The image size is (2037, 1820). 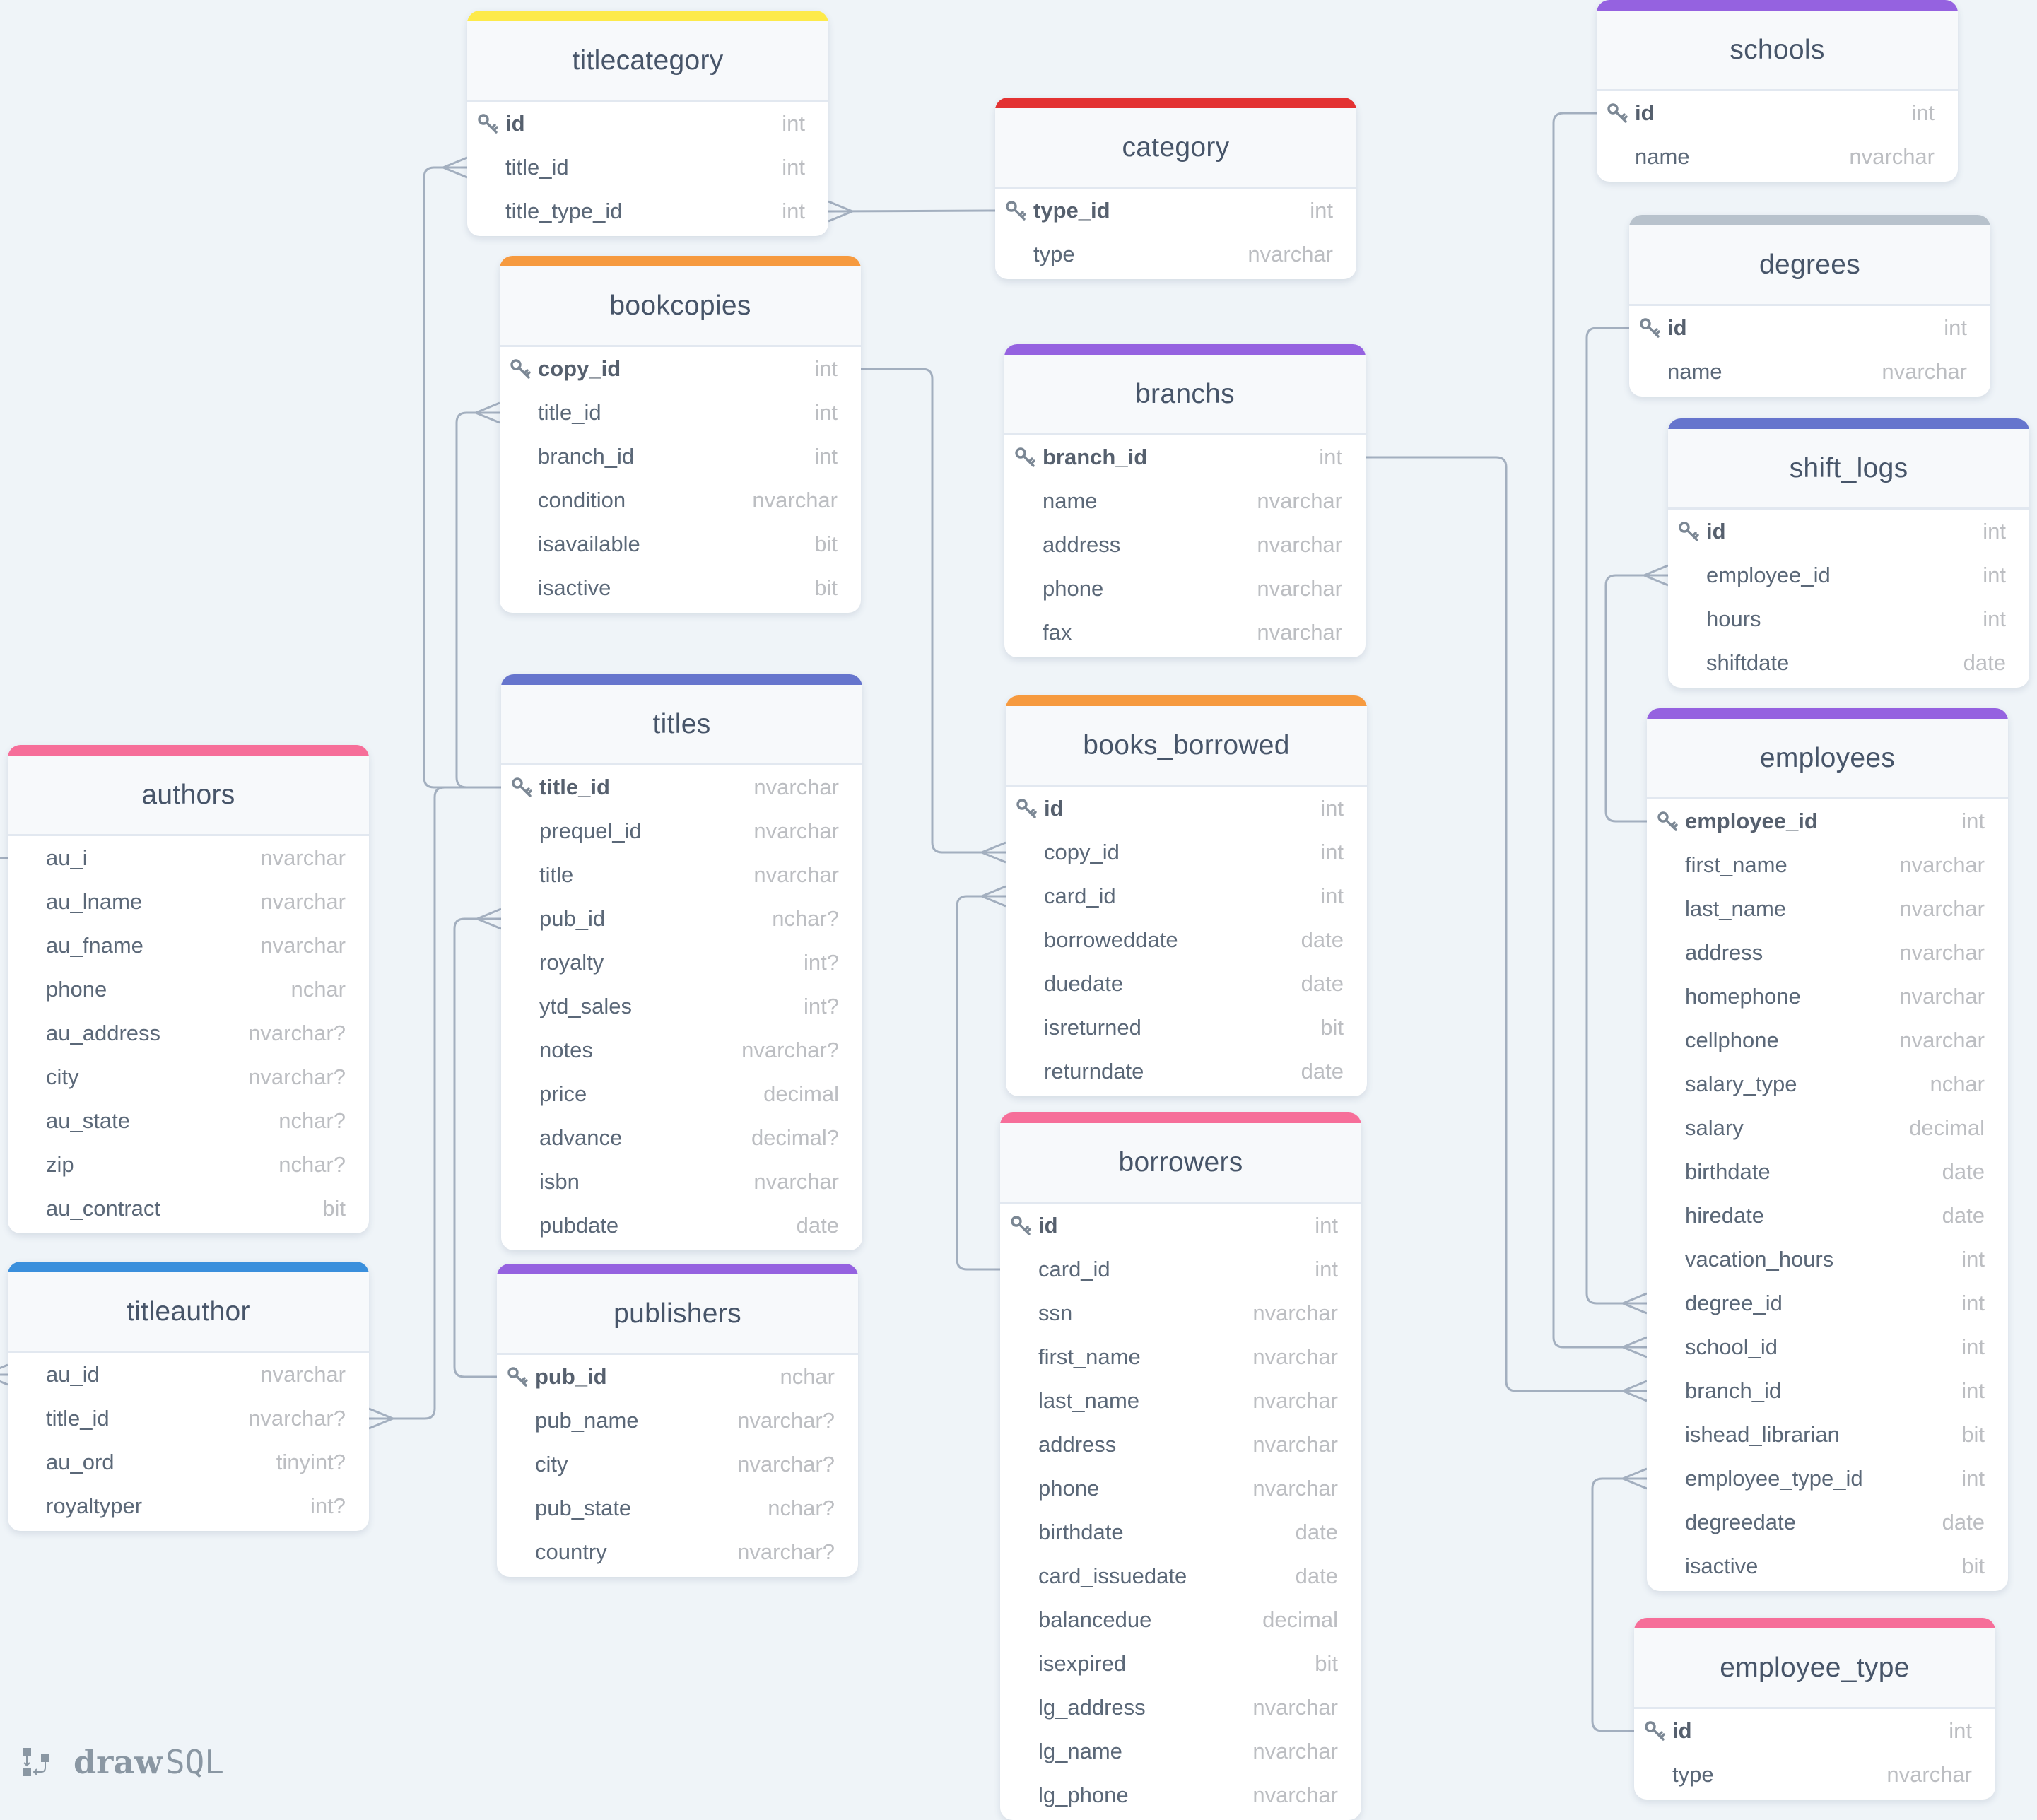 What do you see at coordinates (1848, 470) in the screenshot?
I see `table-title: shift_logs` at bounding box center [1848, 470].